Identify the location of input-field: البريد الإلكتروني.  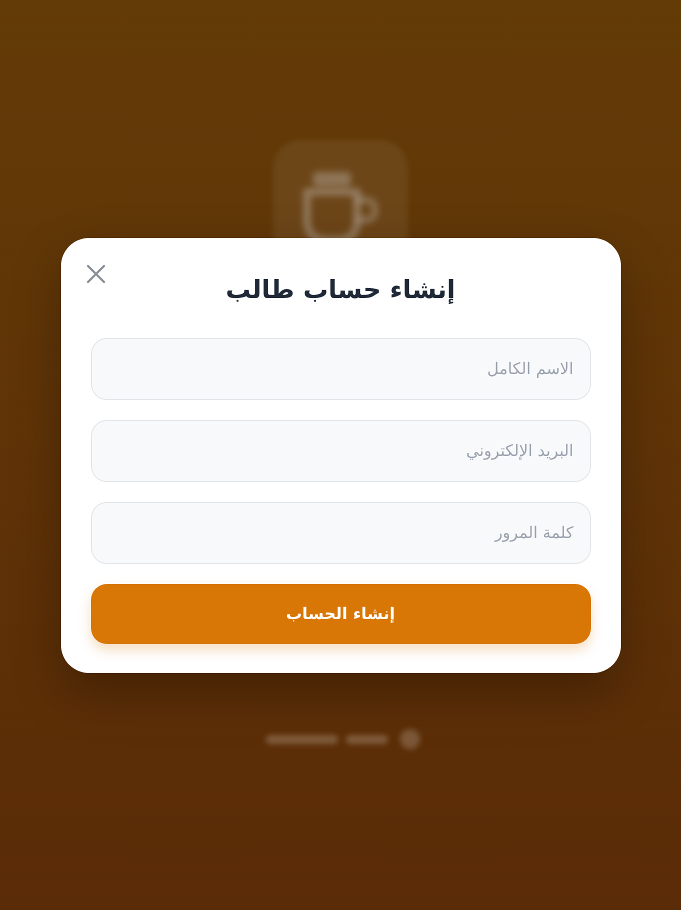
(340, 451).